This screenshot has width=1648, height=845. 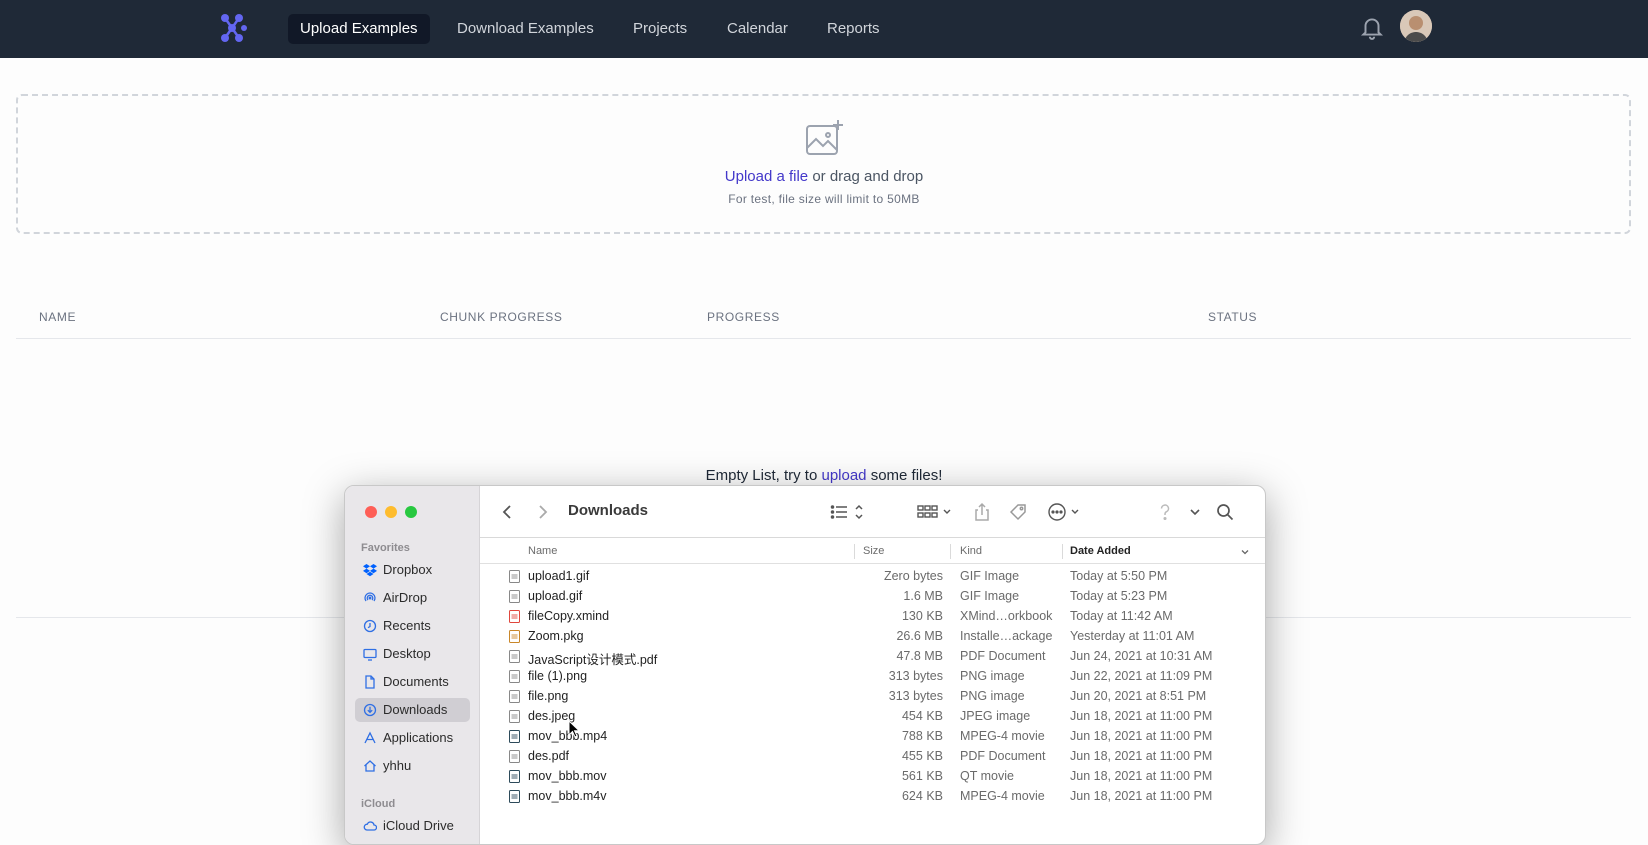 I want to click on sidebar-item-label: AirDrop, so click(x=405, y=597).